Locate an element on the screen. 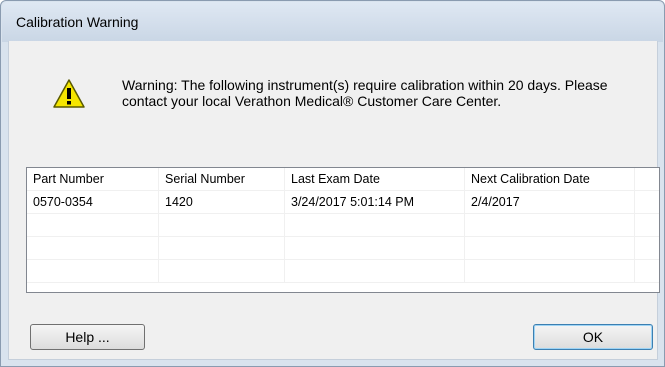  column-header-last-exam-date: Last Exam Date is located at coordinates (375, 179).